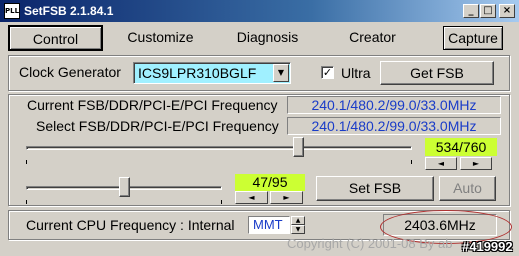 Image resolution: width=519 pixels, height=256 pixels. Describe the element at coordinates (437, 73) in the screenshot. I see `get-fsb-button: Get FSB` at that location.